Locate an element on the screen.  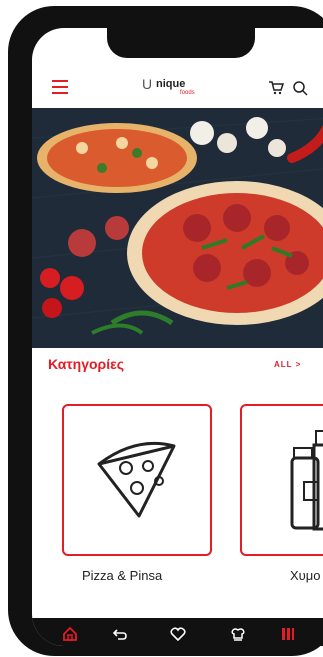
top-bar: U nique foods is located at coordinates (177, 90).